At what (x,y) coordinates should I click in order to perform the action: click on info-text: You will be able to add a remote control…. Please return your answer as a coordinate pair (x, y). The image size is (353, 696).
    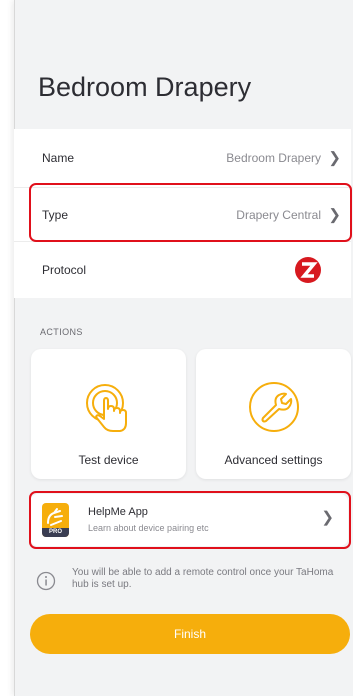
    Looking at the image, I should click on (203, 578).